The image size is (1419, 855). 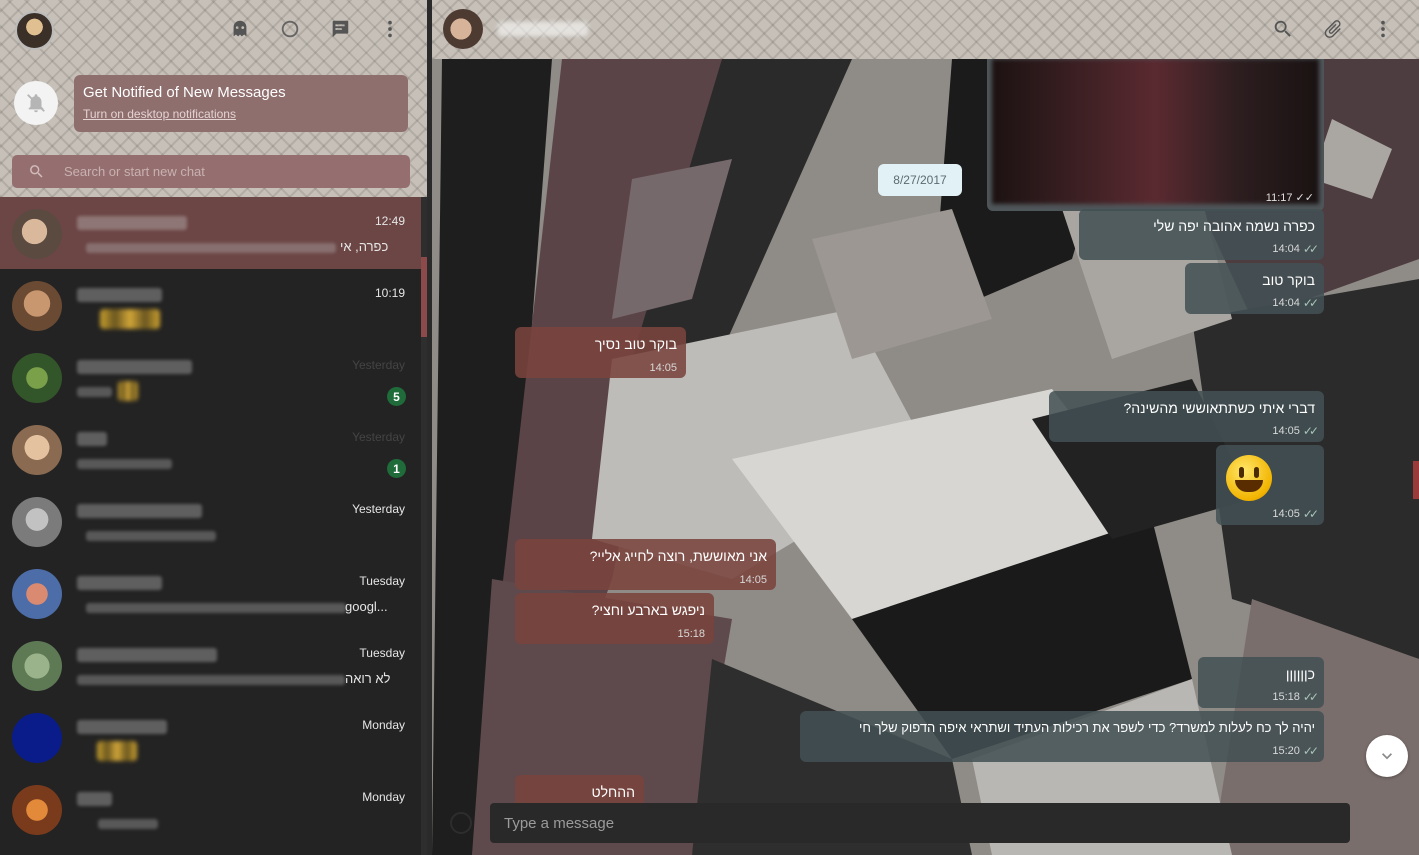 What do you see at coordinates (1333, 29) in the screenshot?
I see `attach-icon` at bounding box center [1333, 29].